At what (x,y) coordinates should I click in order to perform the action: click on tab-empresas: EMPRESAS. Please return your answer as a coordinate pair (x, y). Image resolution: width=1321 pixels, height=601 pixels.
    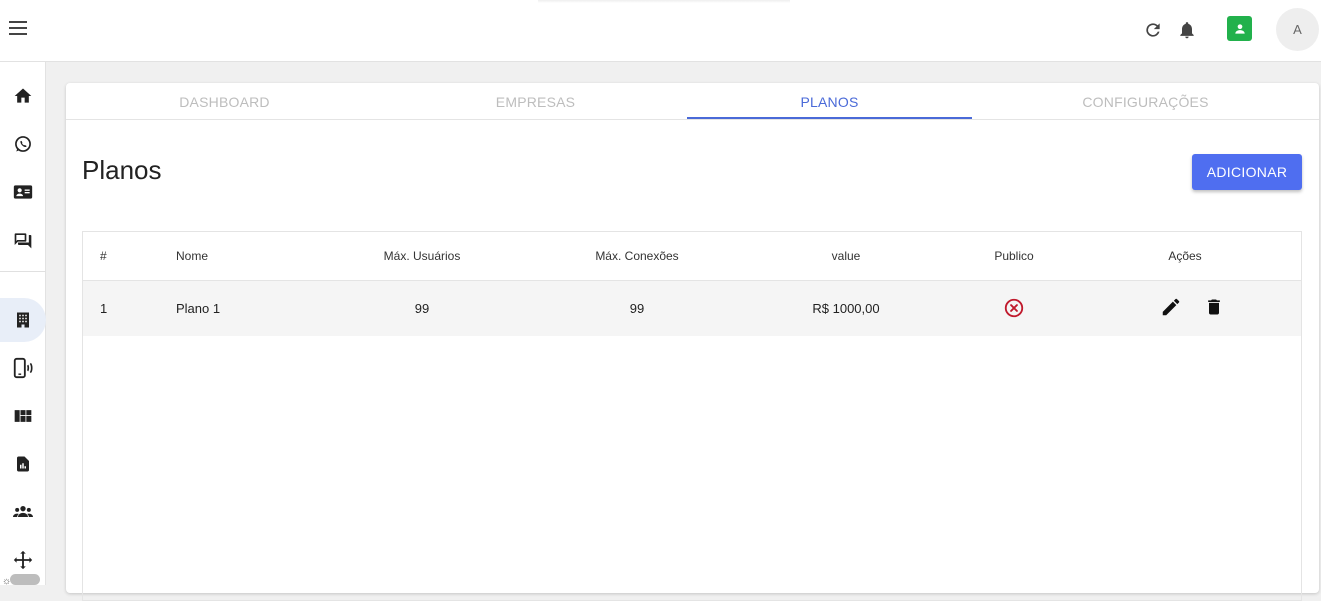
    Looking at the image, I should click on (535, 101).